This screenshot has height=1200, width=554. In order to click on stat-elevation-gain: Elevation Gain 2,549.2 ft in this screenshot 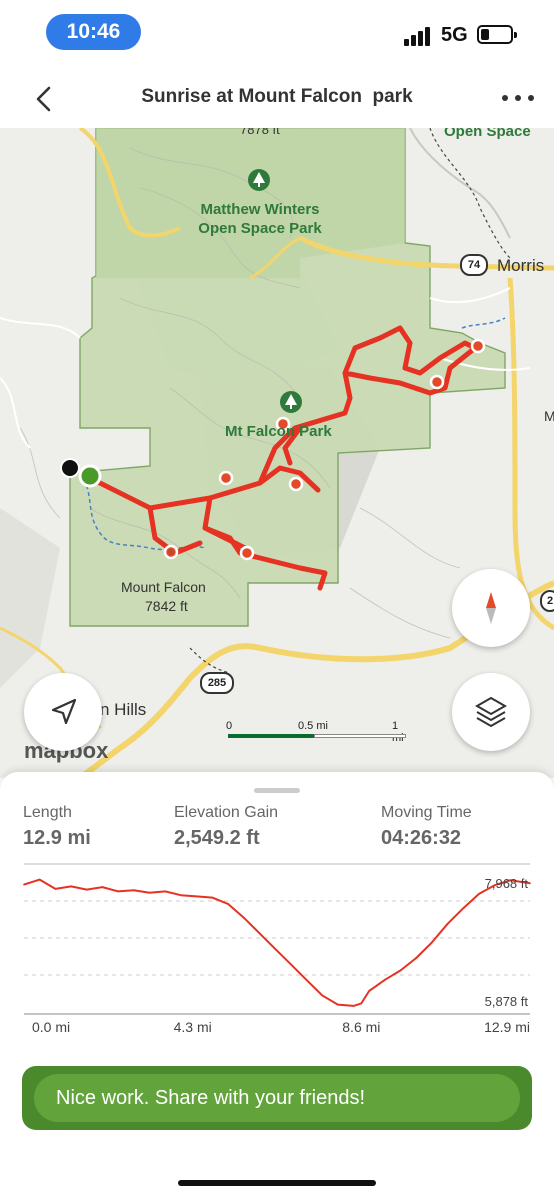, I will do `click(226, 827)`.